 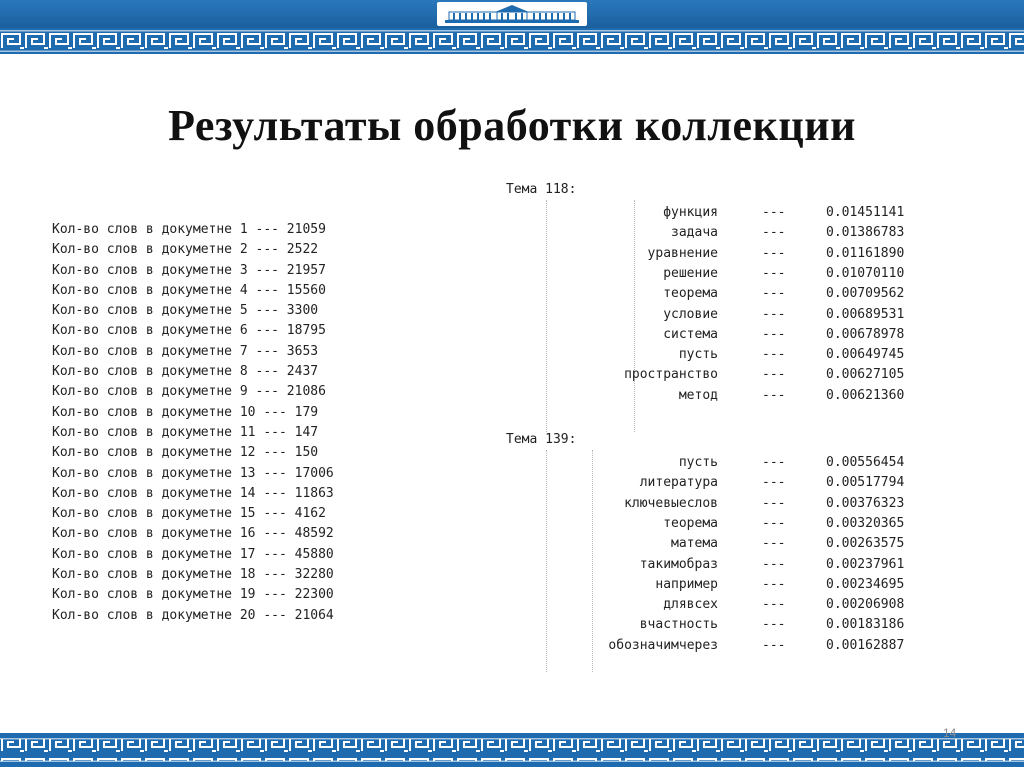 What do you see at coordinates (671, 375) in the screenshot?
I see `term-word: пространство` at bounding box center [671, 375].